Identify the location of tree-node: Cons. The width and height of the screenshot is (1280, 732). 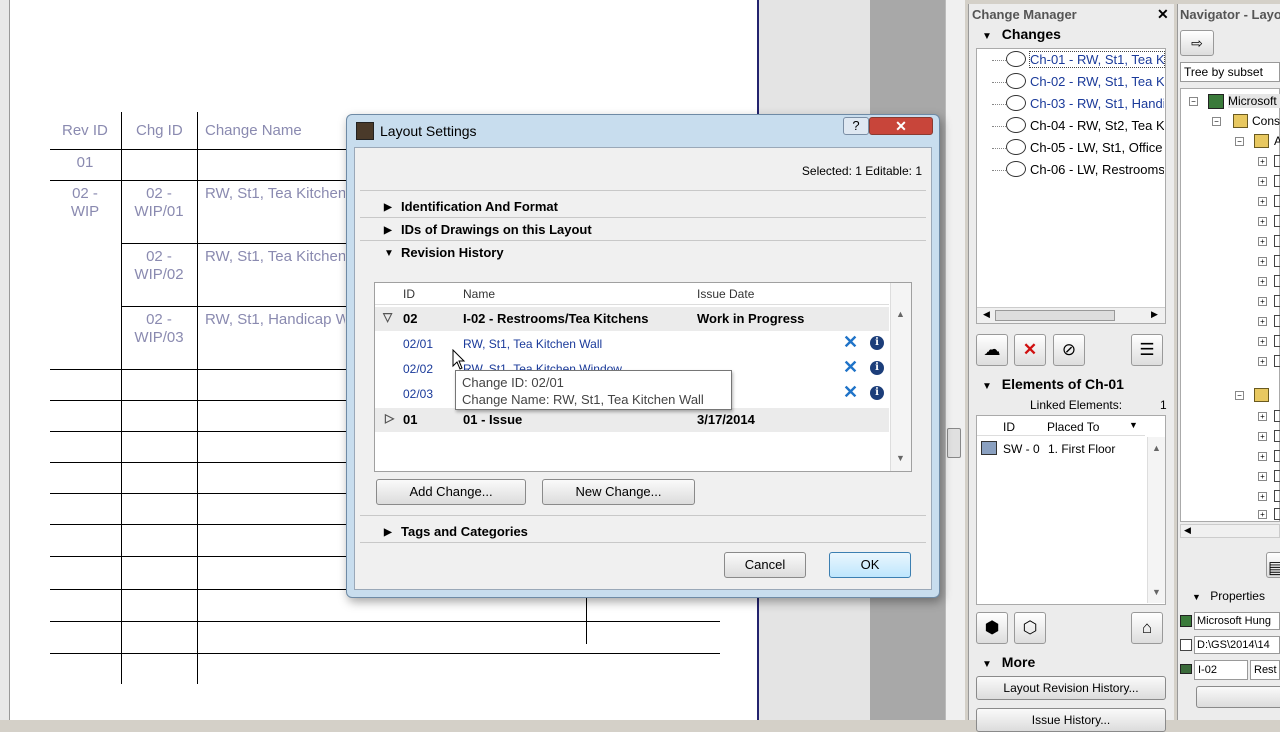
(1266, 121).